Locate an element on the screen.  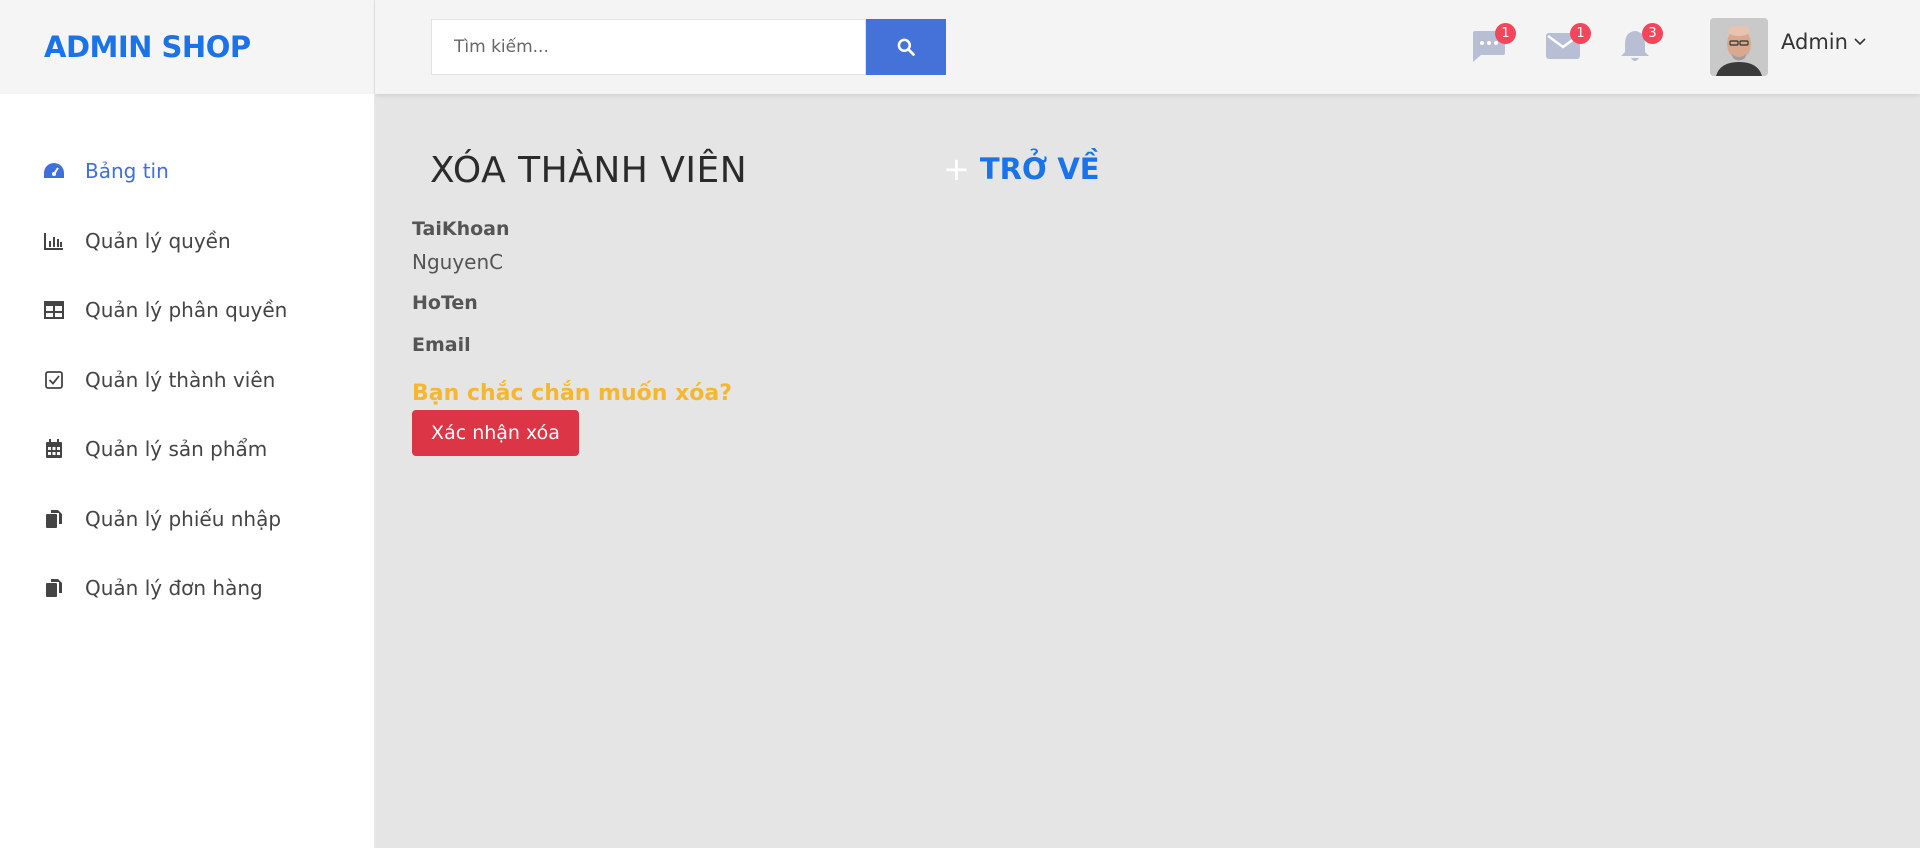
confirm-delete-button: Xác nhận xóa is located at coordinates (495, 433).